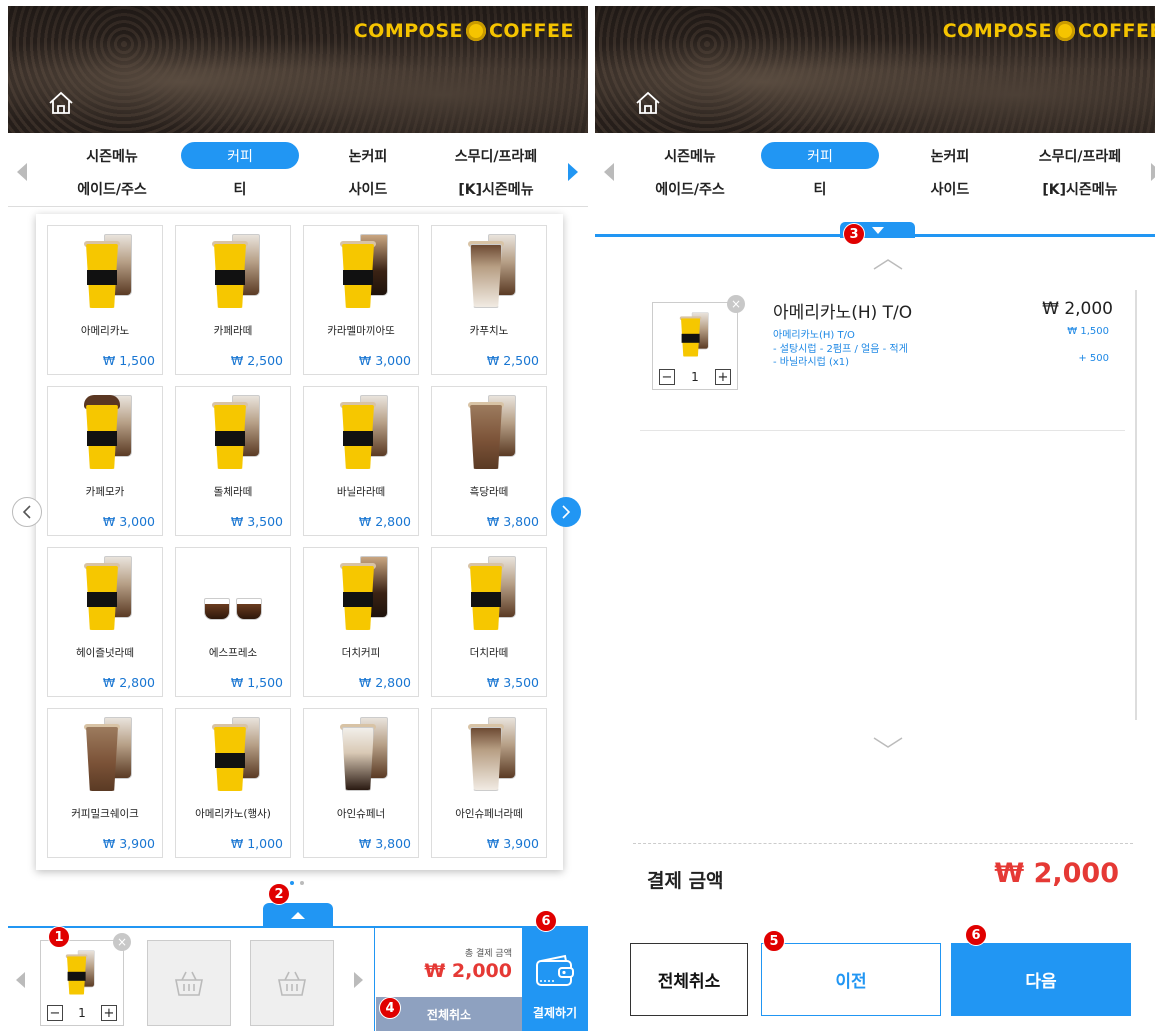 The height and width of the screenshot is (1031, 1155). Describe the element at coordinates (408, 31) in the screenshot. I see `brand-text-1: COMPOSE` at that location.